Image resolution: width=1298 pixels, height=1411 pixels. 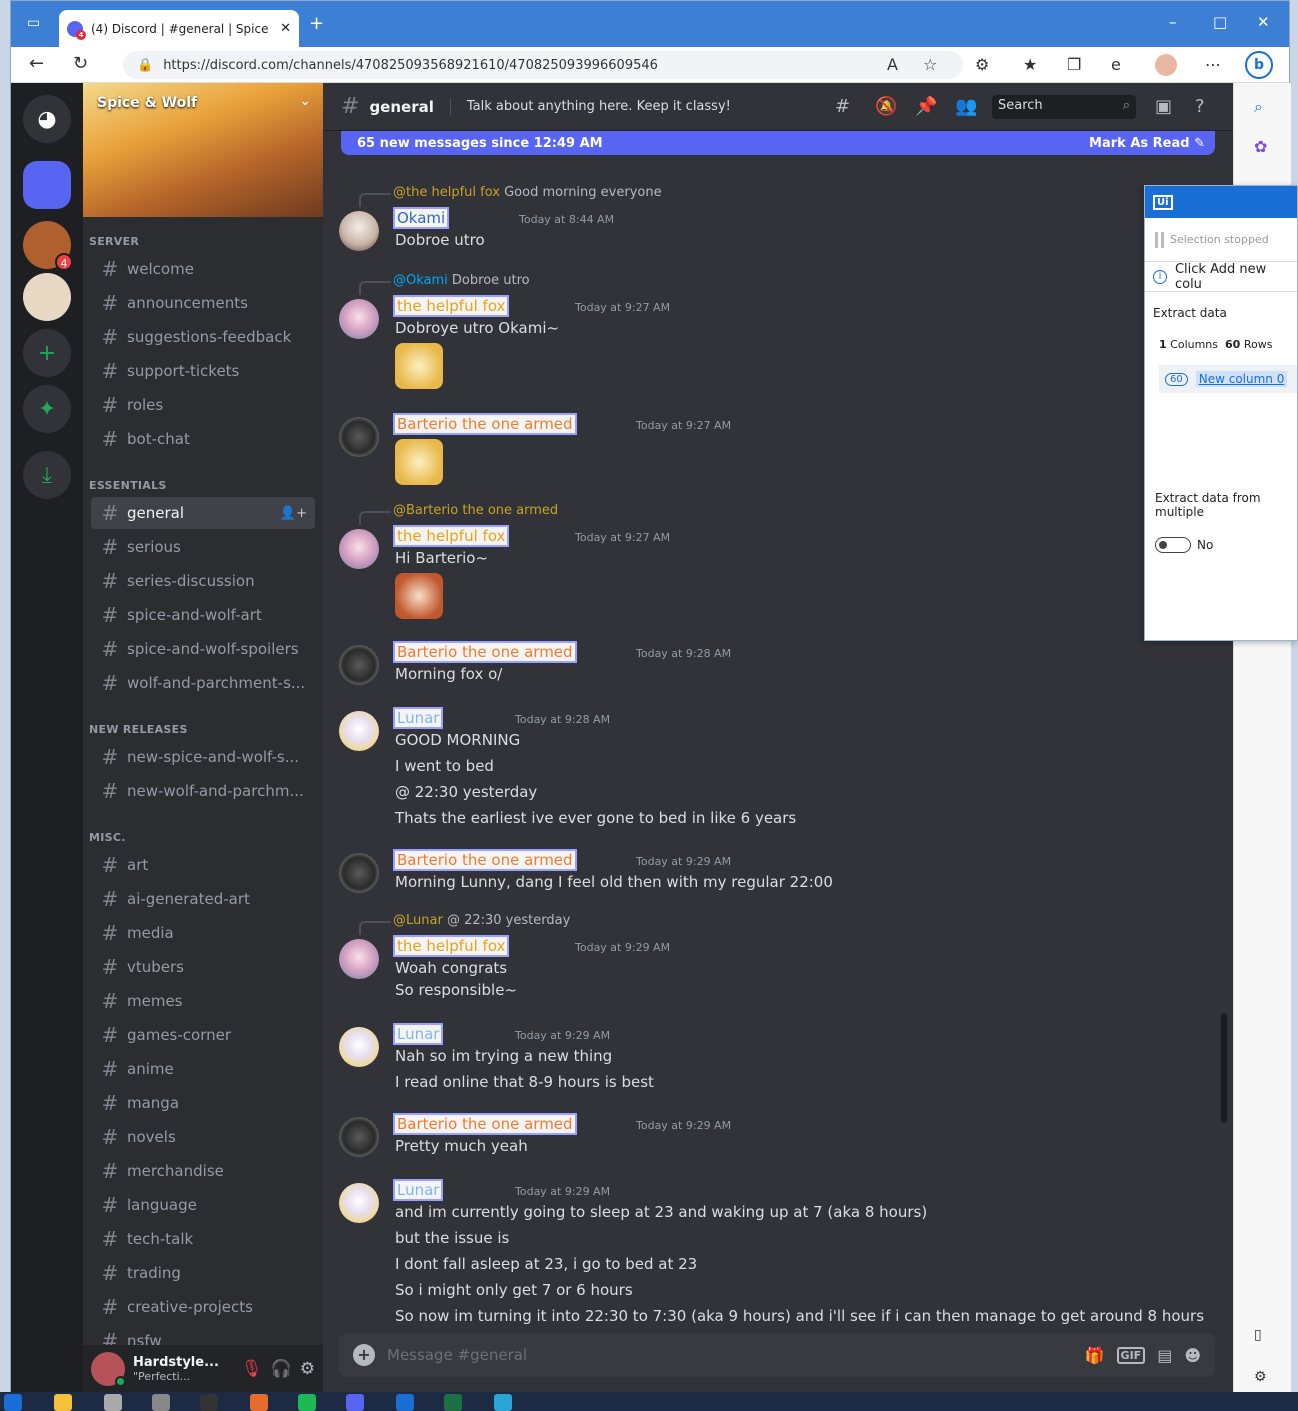 What do you see at coordinates (203, 1035) in the screenshot?
I see `channel-item: # games-corner` at bounding box center [203, 1035].